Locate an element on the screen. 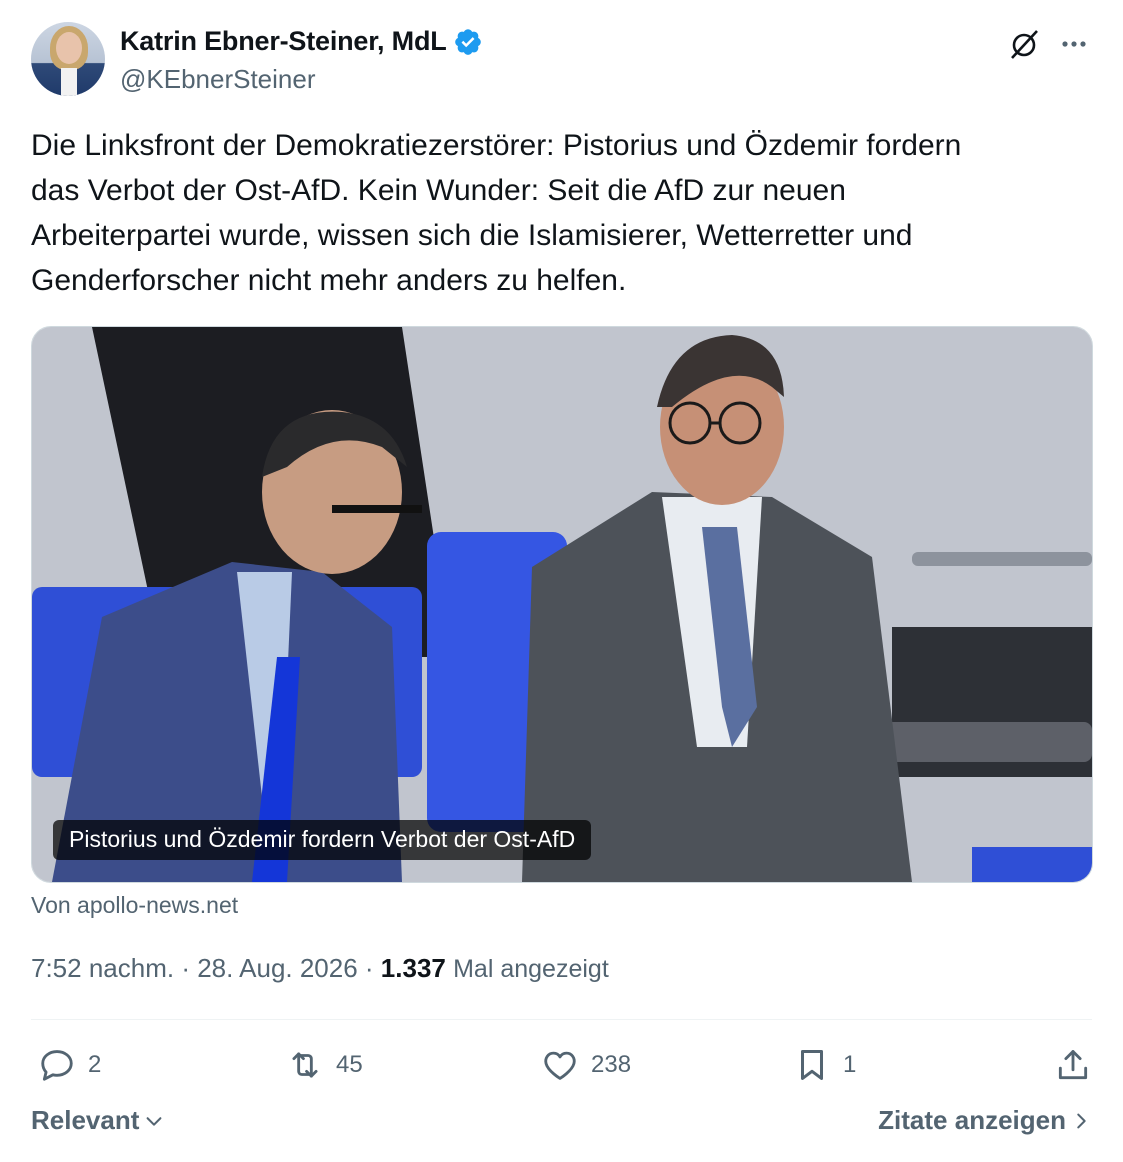  bookmark-button: 1 is located at coordinates (824, 1065).